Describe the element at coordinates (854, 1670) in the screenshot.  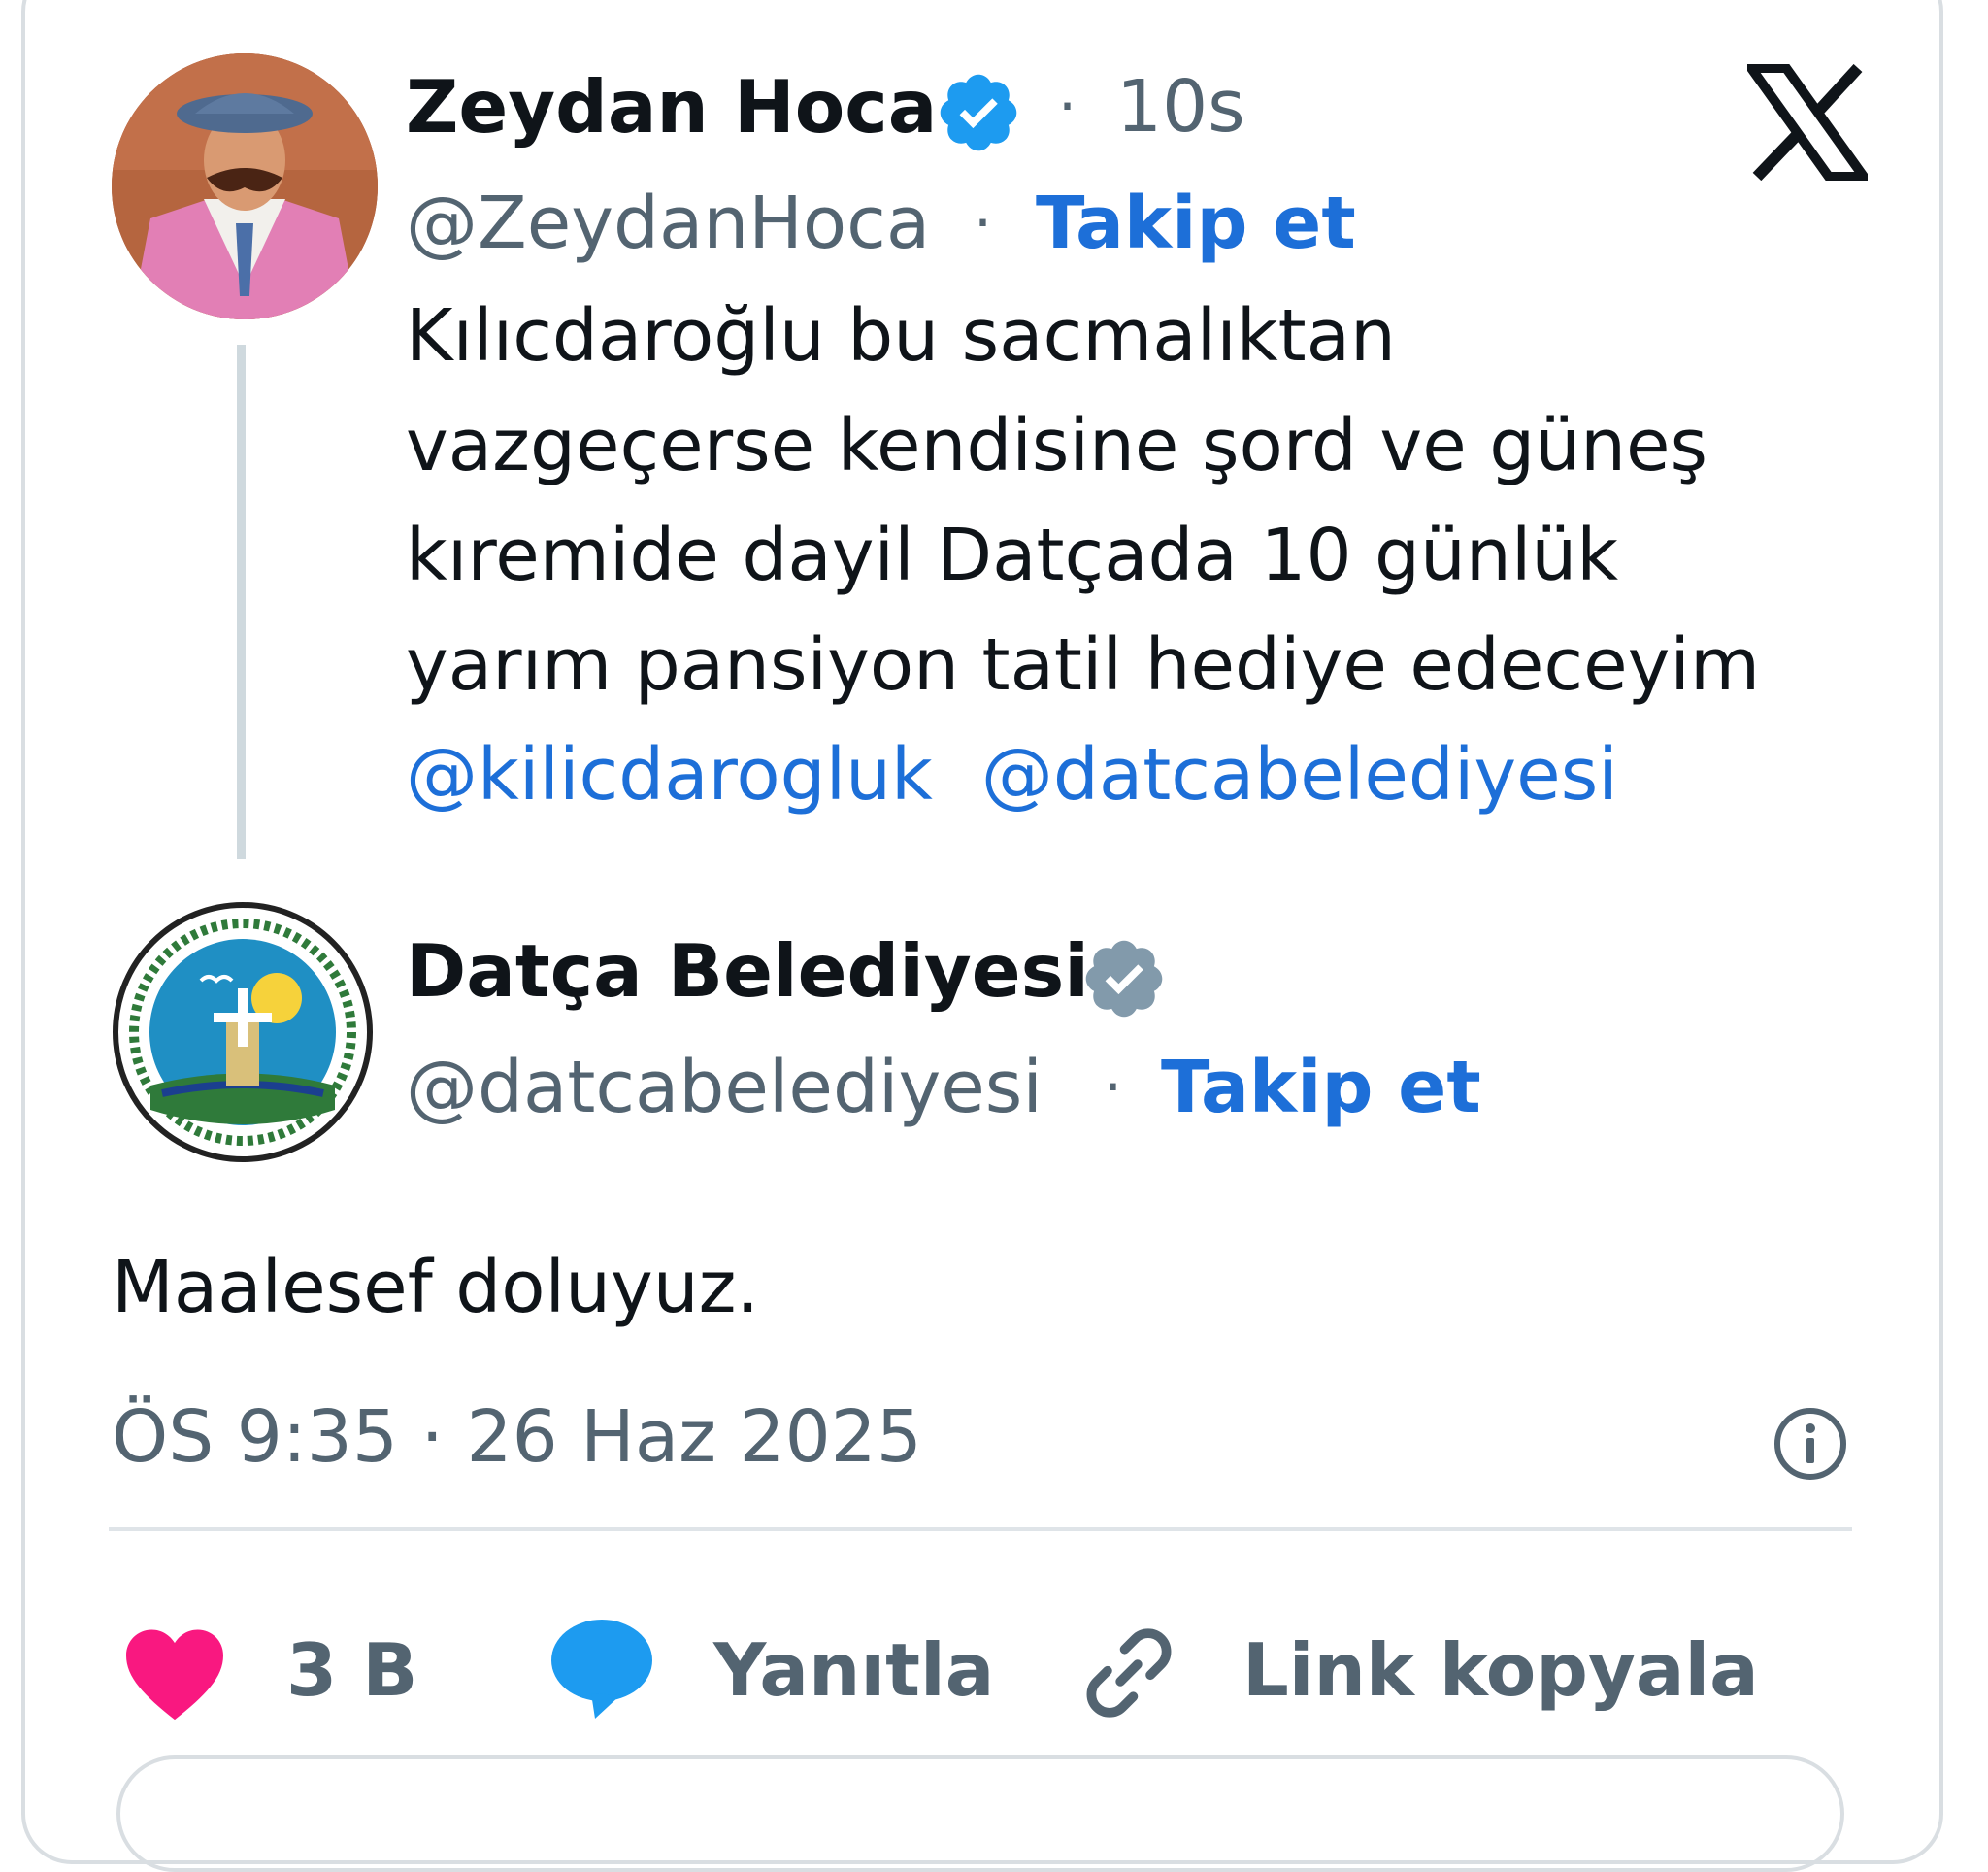
I see `reply-label: Yanıtla` at that location.